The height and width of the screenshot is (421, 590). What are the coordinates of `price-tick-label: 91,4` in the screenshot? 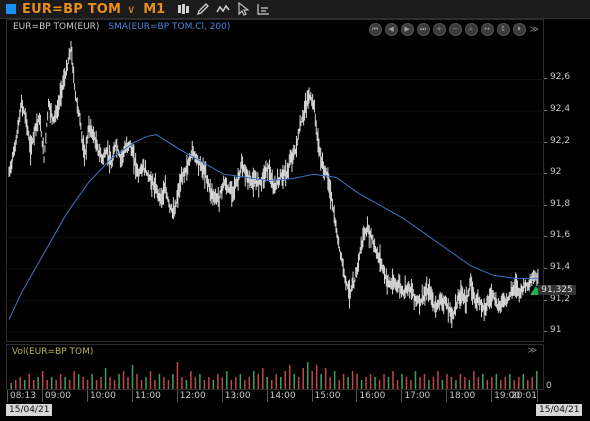 It's located at (560, 266).